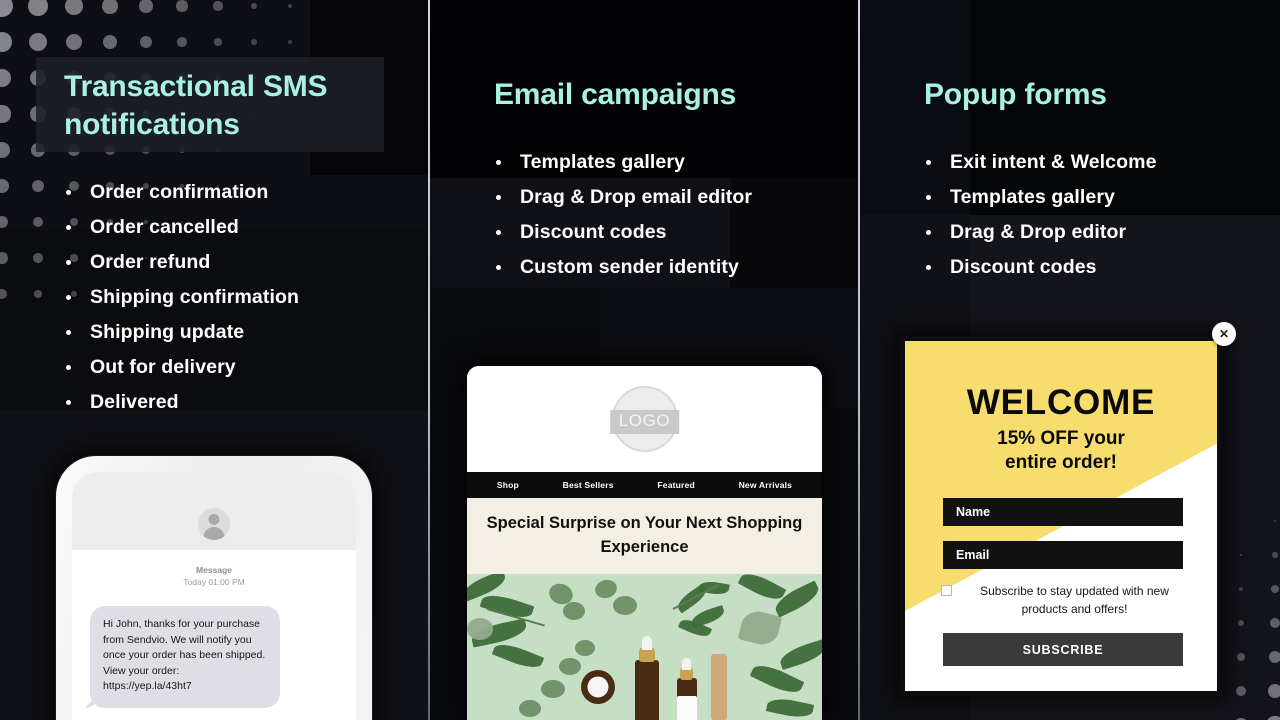  What do you see at coordinates (647, 690) in the screenshot?
I see `product-bottle-large` at bounding box center [647, 690].